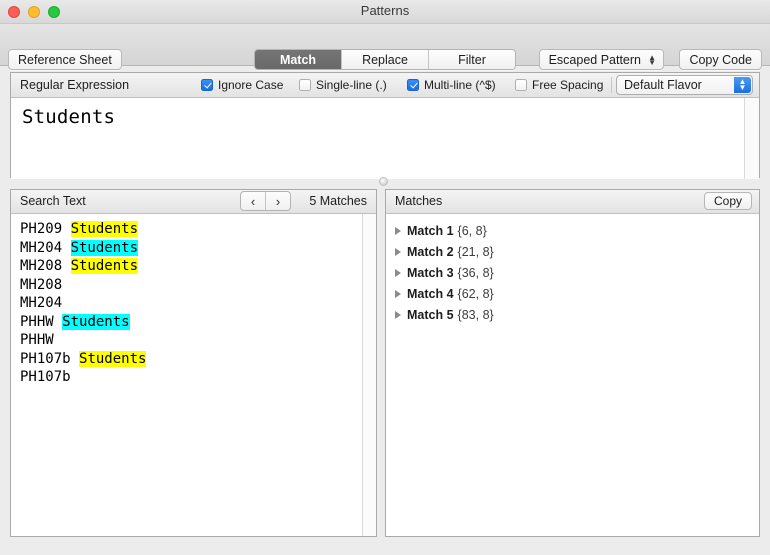 The width and height of the screenshot is (770, 555). I want to click on option-single-line: Single-line (.), so click(343, 85).